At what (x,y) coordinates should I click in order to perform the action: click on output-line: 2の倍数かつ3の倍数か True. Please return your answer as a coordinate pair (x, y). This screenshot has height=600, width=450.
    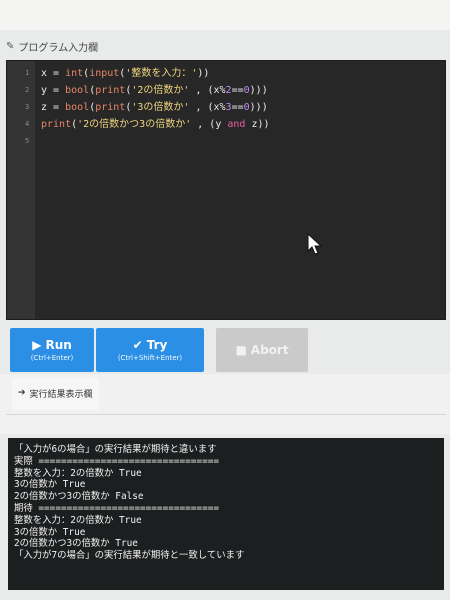
    Looking at the image, I should click on (76, 544).